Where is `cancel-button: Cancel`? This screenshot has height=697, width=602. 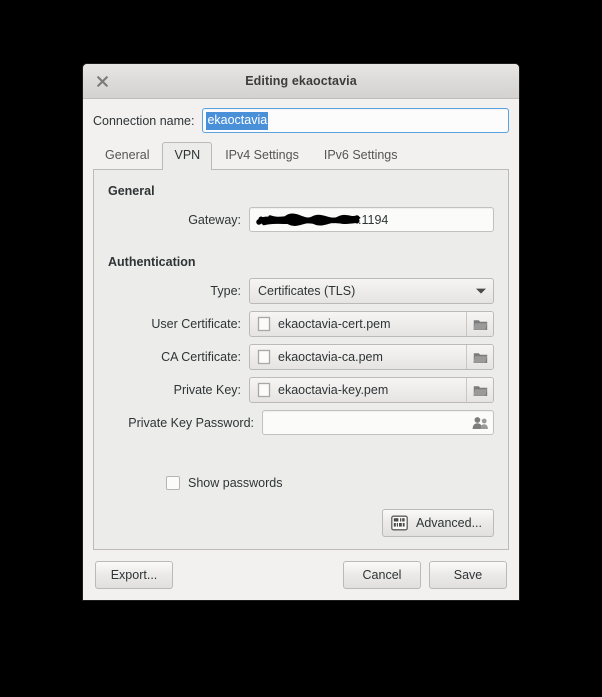 cancel-button: Cancel is located at coordinates (382, 575).